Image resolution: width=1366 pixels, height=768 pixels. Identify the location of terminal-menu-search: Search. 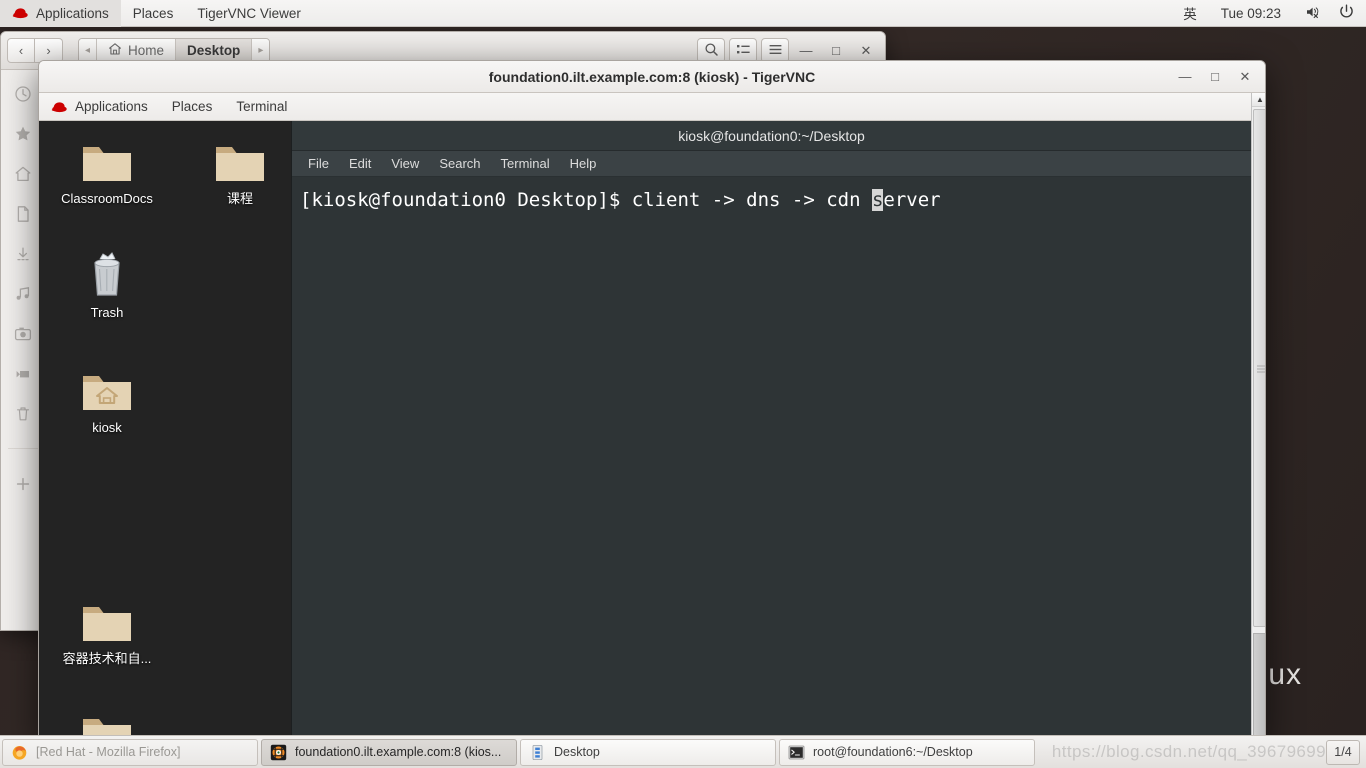
(459, 163).